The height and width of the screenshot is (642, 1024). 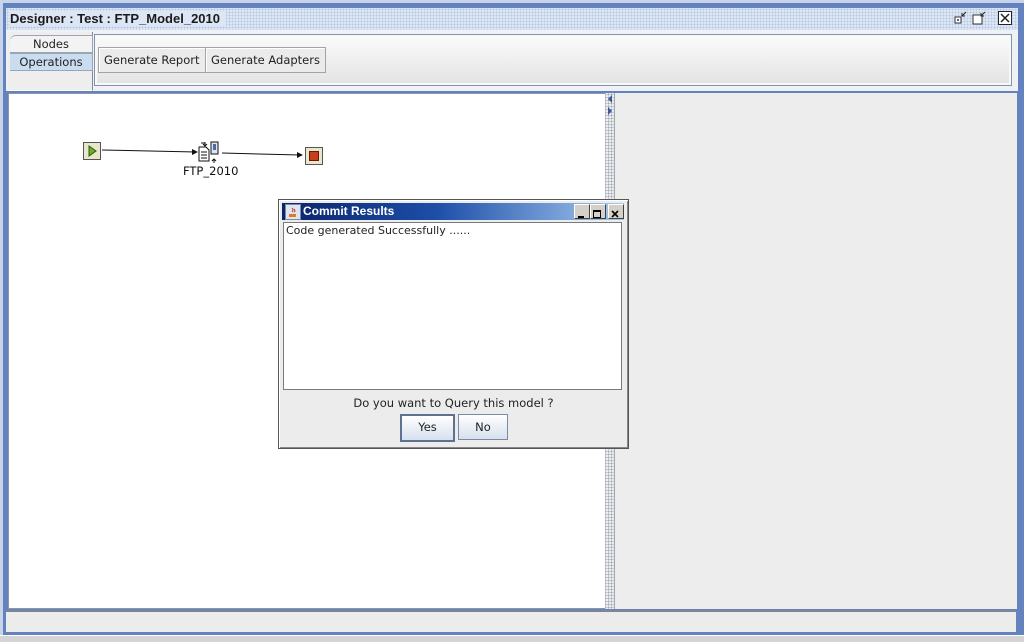 What do you see at coordinates (208, 152) in the screenshot?
I see `ftp-document-icon` at bounding box center [208, 152].